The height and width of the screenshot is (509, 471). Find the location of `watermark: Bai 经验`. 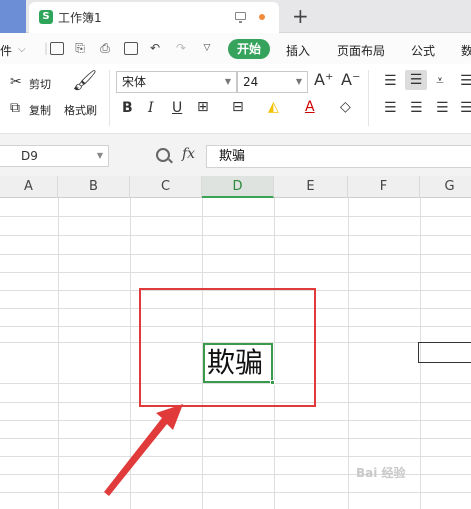

watermark: Bai 经验 is located at coordinates (381, 473).